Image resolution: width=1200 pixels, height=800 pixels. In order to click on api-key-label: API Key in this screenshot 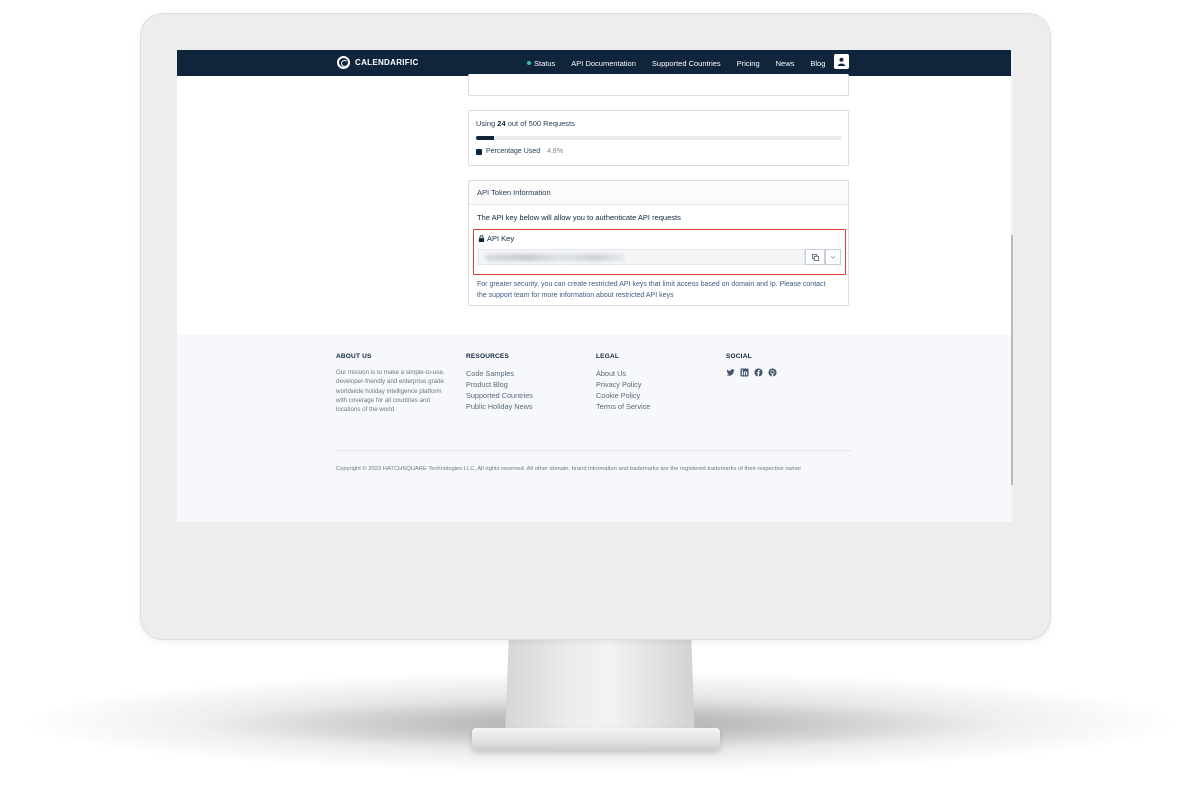, I will do `click(496, 238)`.